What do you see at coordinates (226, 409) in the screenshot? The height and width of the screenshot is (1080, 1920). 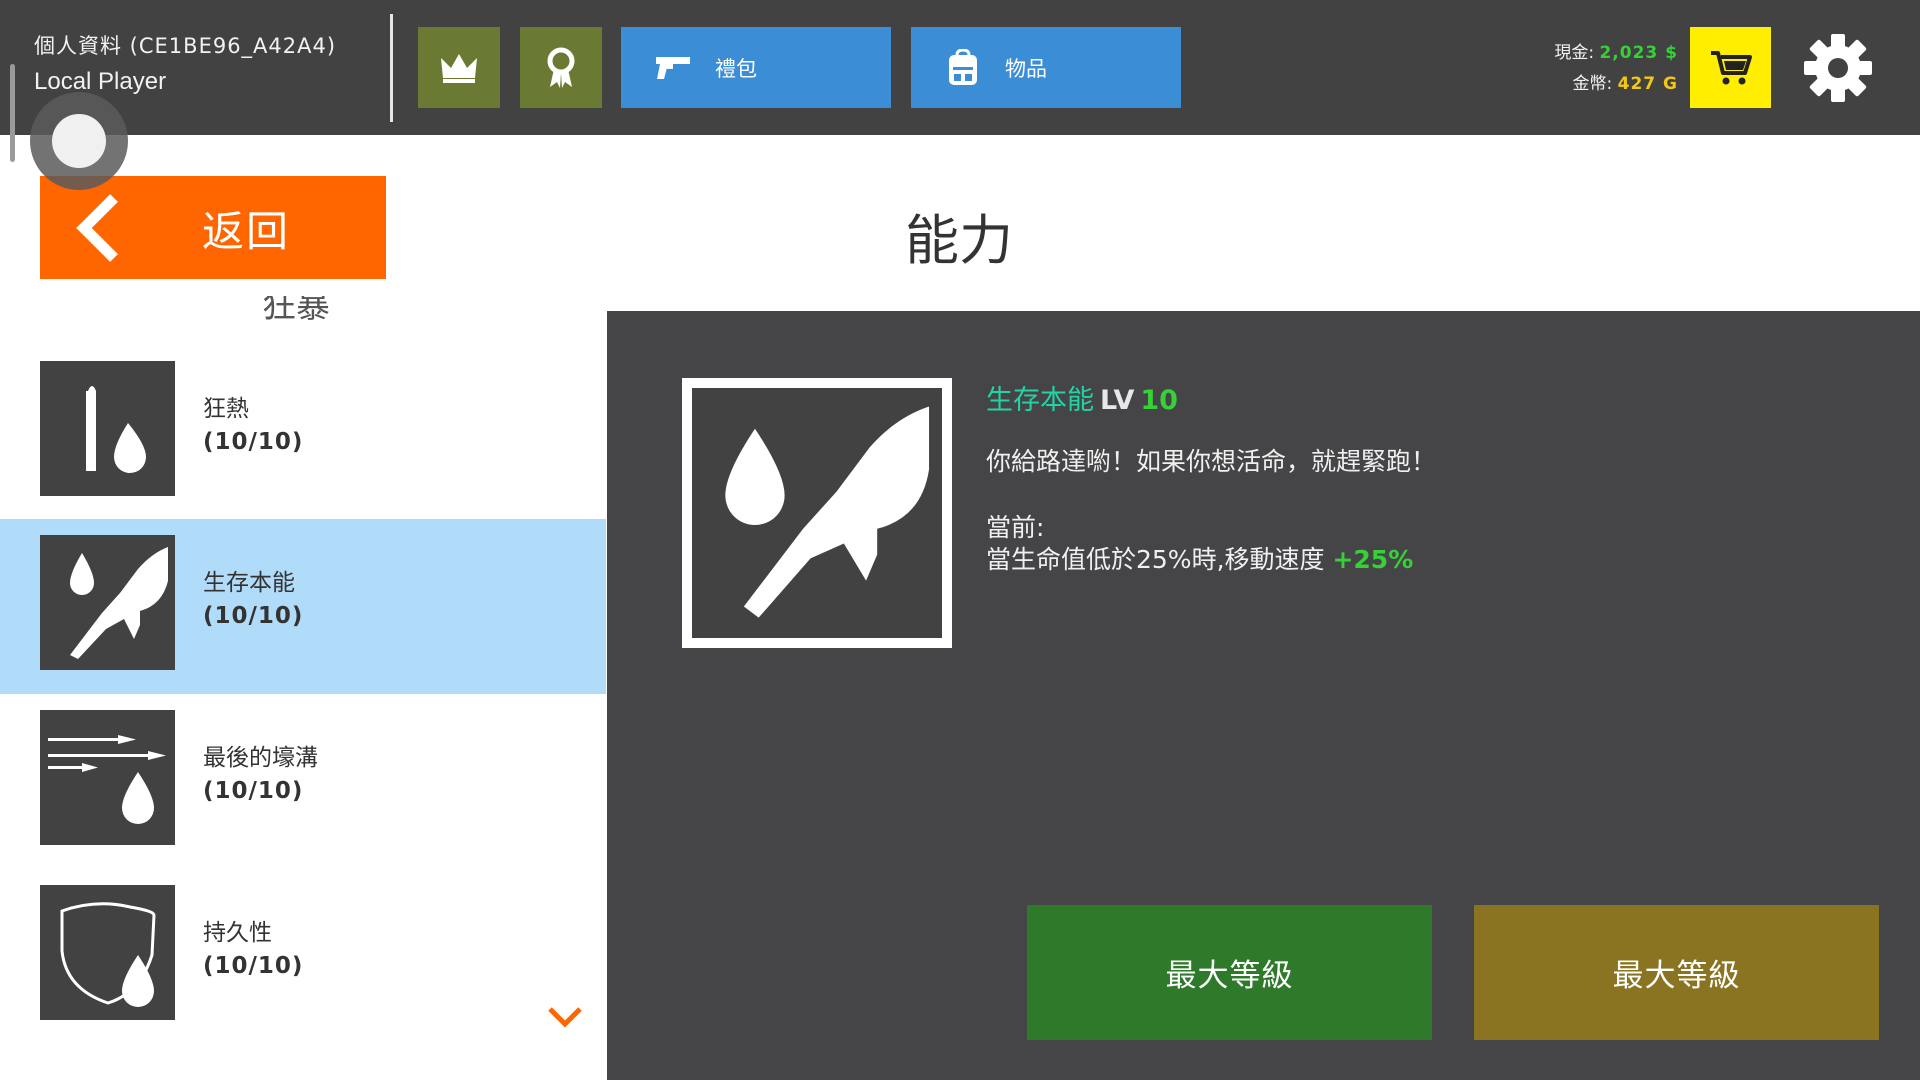 I see `skill-name: 狂熱` at bounding box center [226, 409].